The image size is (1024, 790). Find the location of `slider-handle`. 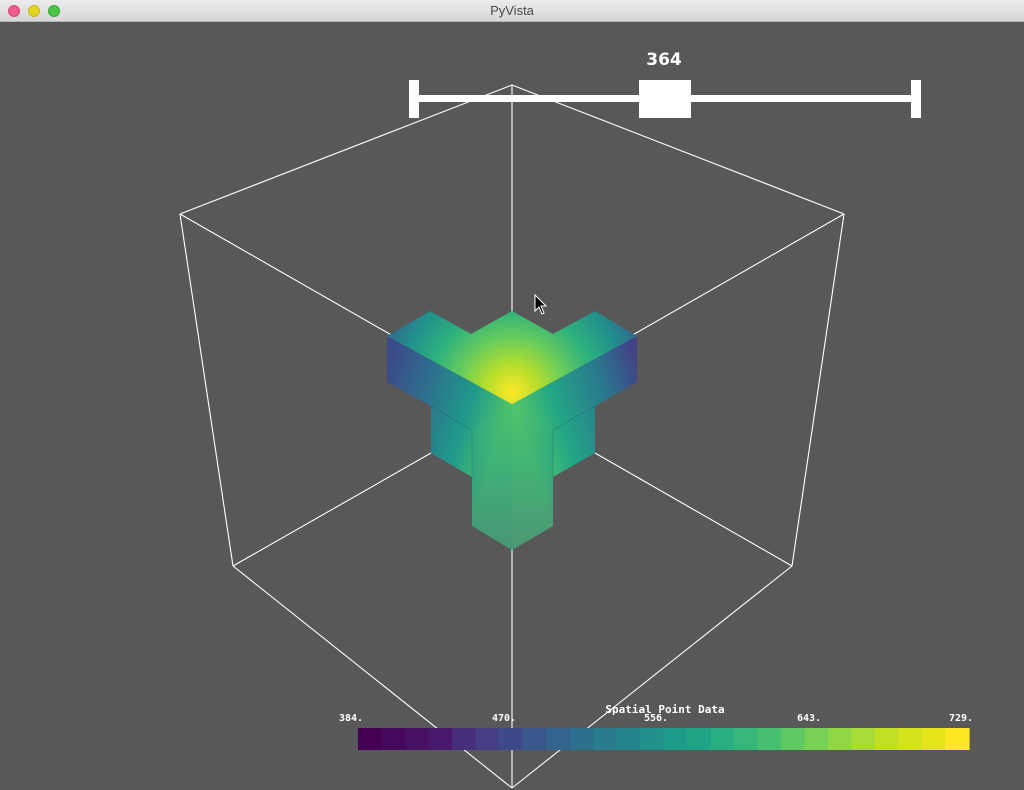

slider-handle is located at coordinates (665, 99).